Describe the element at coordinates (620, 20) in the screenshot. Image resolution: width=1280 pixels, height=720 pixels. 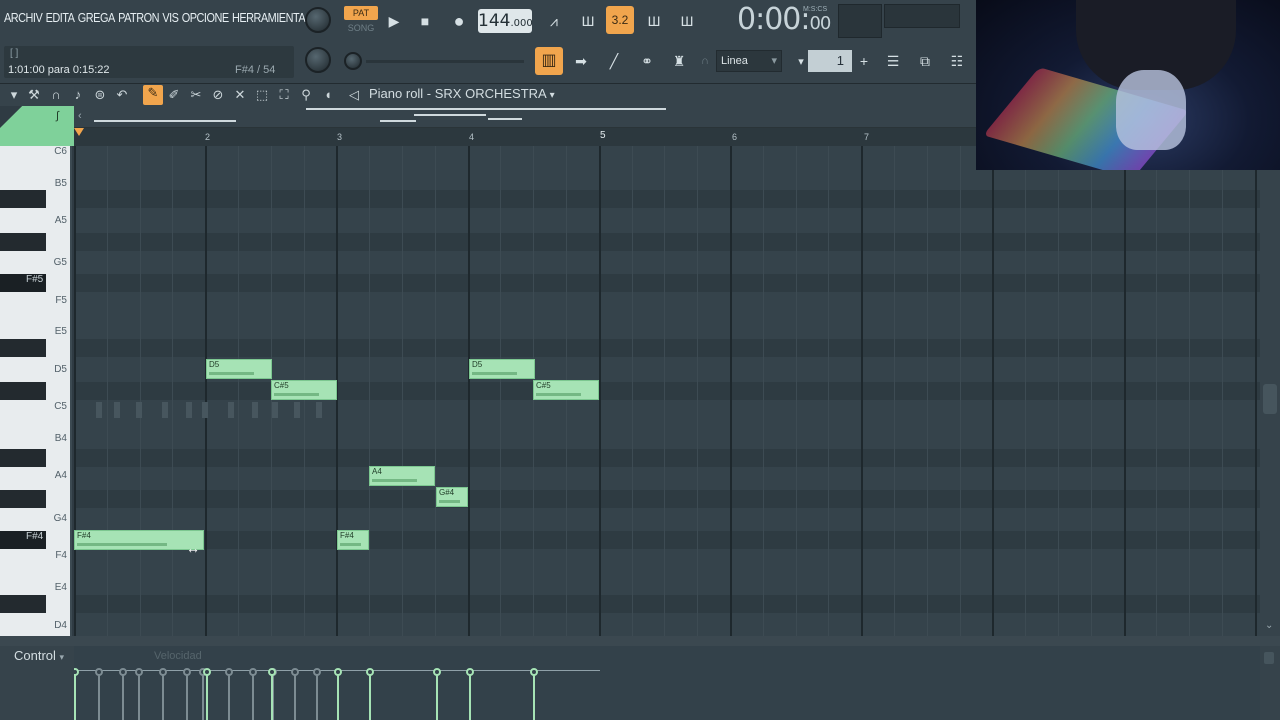
I see `countdown-button: 3.2` at that location.